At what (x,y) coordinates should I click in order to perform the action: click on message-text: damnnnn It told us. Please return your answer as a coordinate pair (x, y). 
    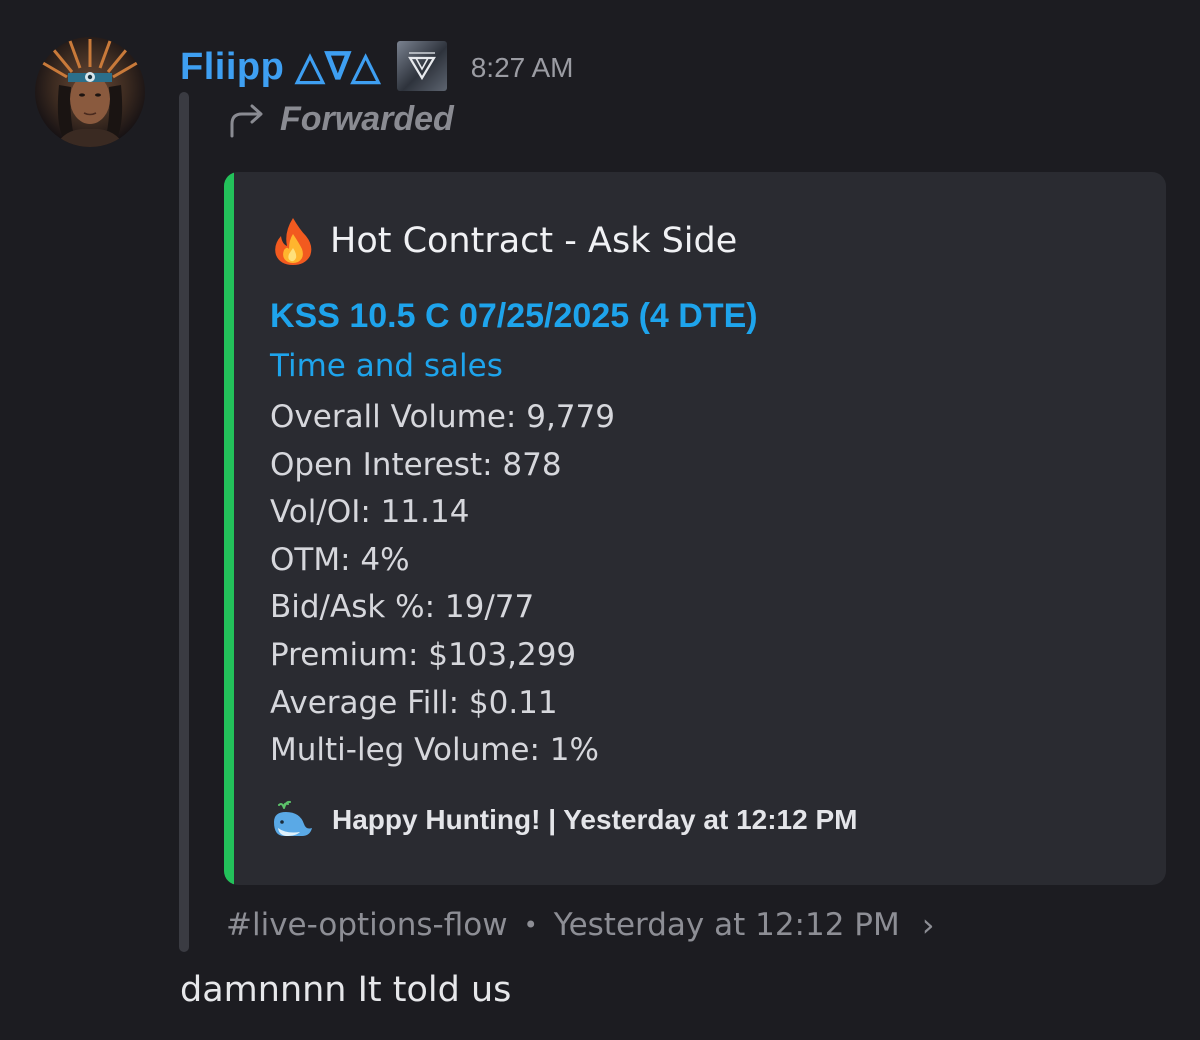
    Looking at the image, I should click on (346, 990).